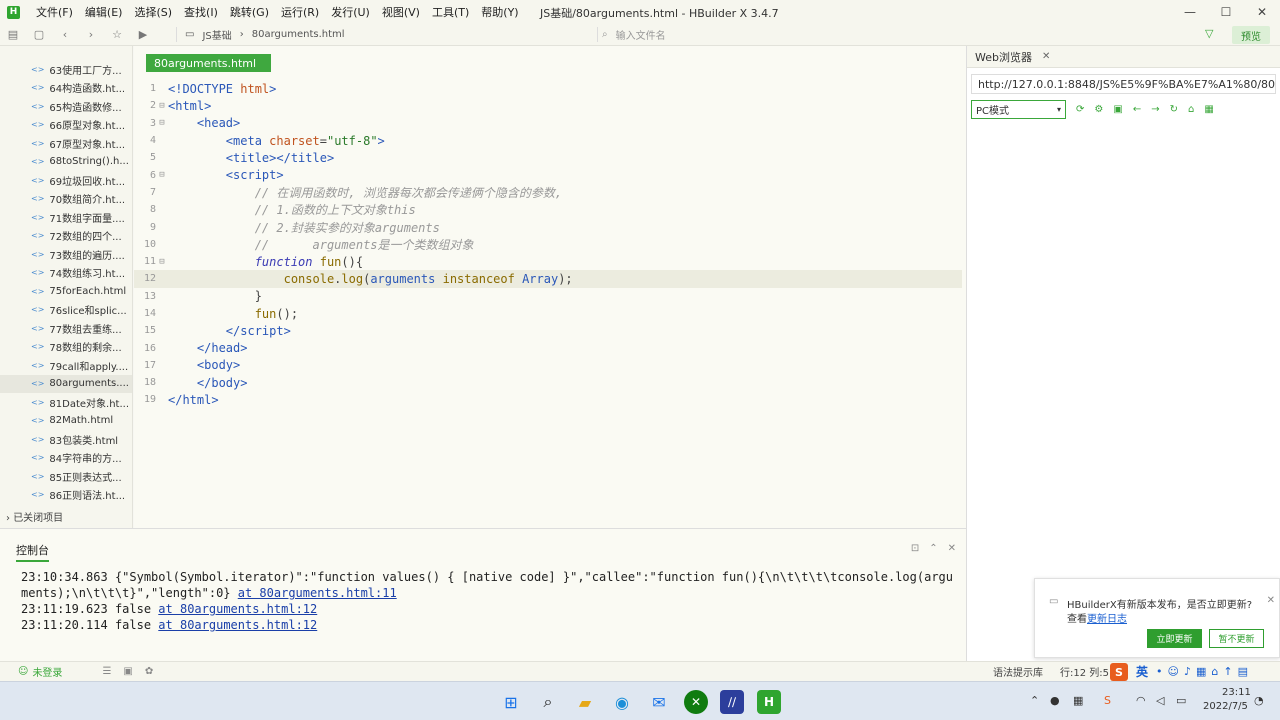 The image size is (1280, 720). I want to click on menu-view: 视图(V), so click(401, 12).